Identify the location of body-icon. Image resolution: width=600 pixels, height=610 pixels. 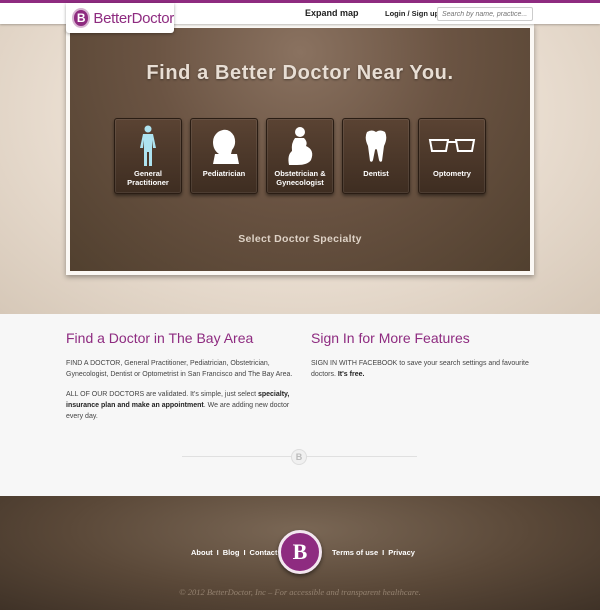
(148, 146).